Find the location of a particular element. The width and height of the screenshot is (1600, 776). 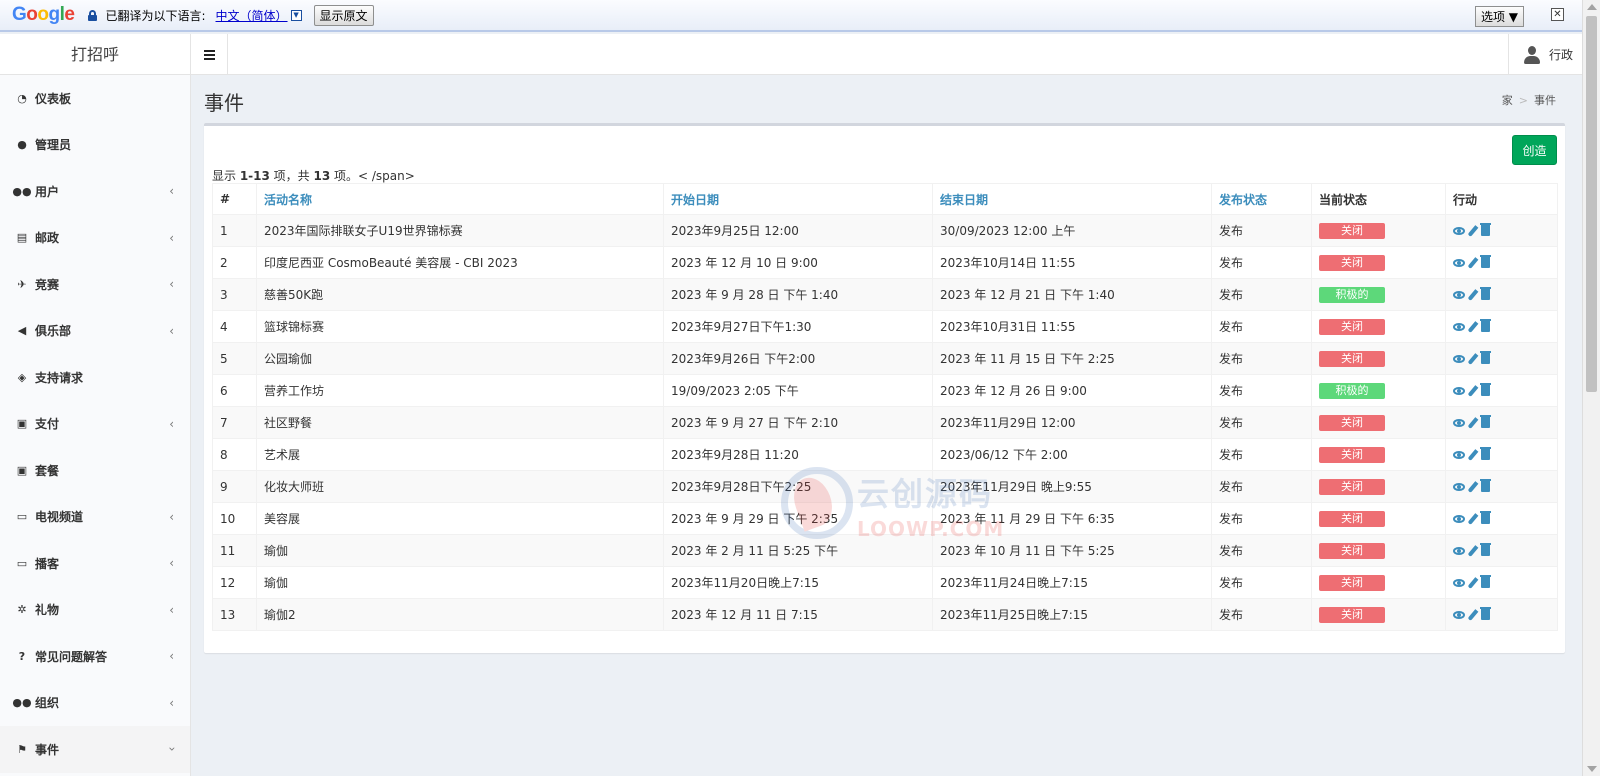

sidebar-item-label: 管理员 is located at coordinates (53, 145).